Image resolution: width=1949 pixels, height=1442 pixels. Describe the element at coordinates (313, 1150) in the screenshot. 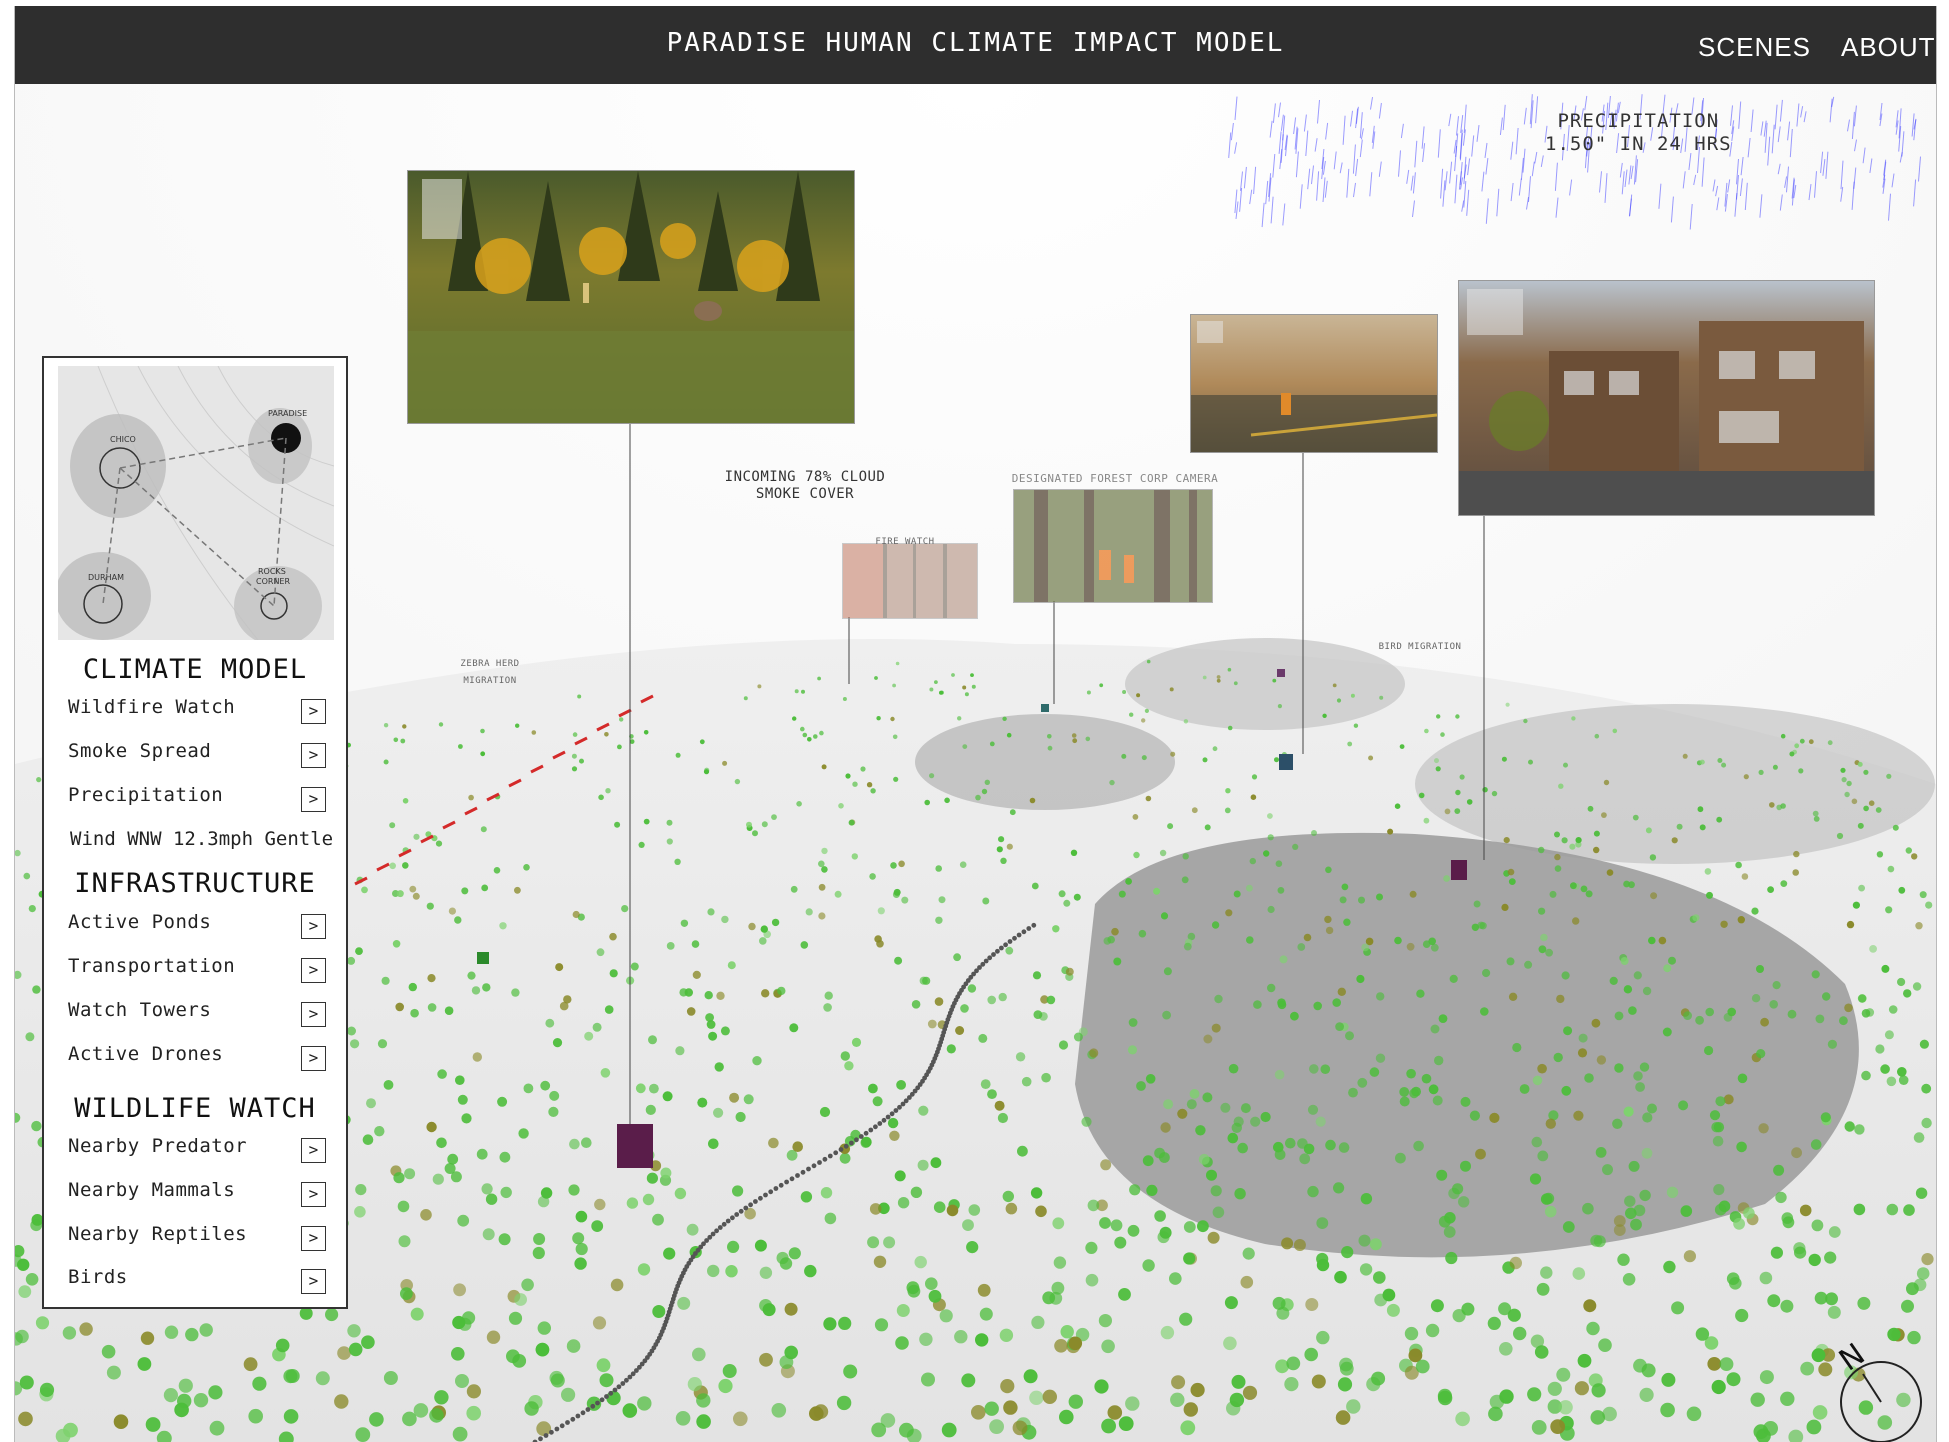

I see `nearby-predator-button: >` at that location.